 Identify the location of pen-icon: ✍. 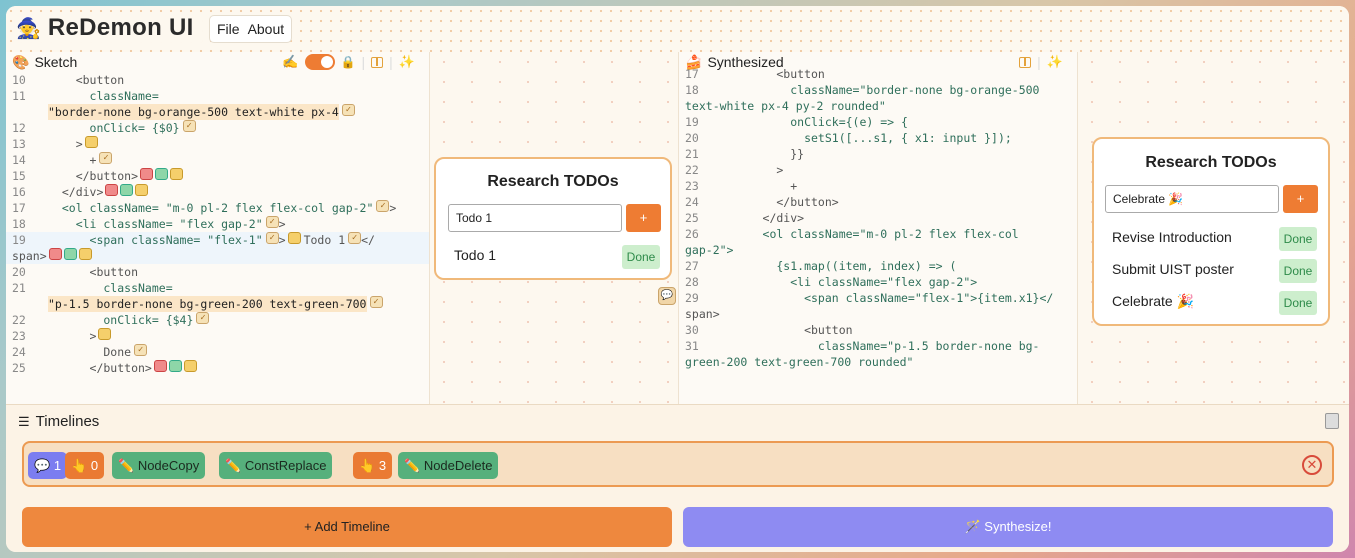
(290, 62).